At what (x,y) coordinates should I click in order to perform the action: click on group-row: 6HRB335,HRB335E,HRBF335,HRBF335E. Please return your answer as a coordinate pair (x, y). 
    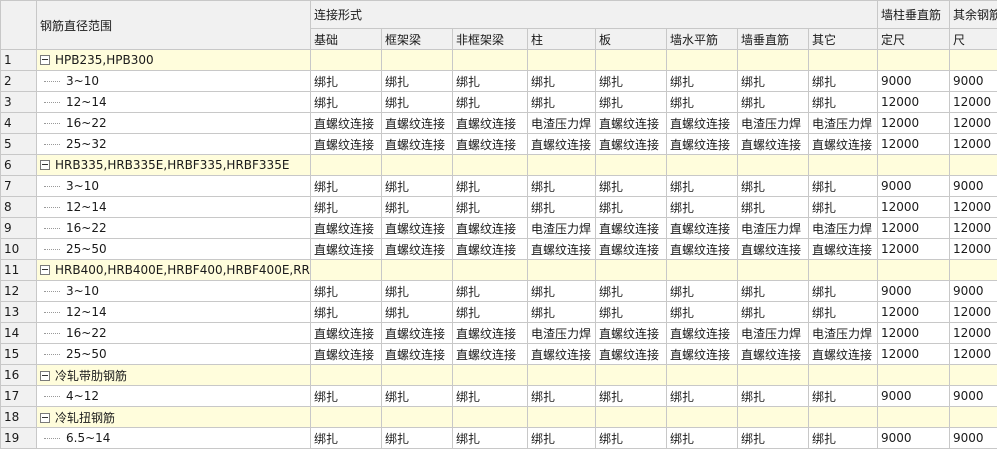
    Looking at the image, I should click on (499, 165).